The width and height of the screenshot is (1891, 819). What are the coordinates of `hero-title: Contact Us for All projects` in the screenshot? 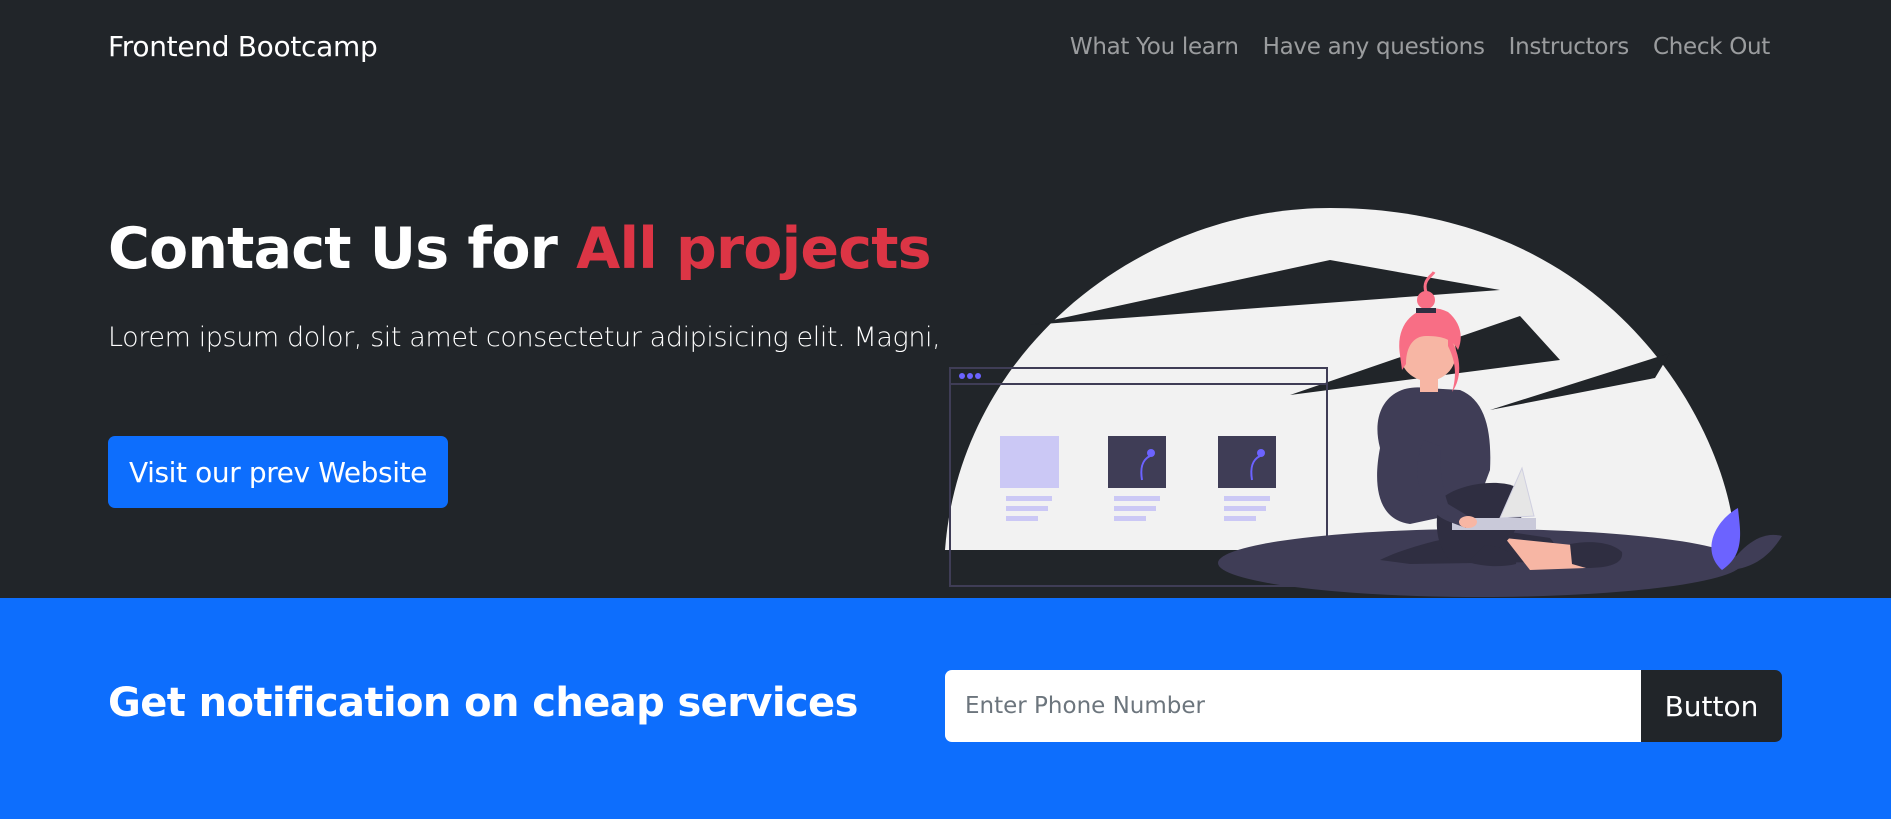 It's located at (520, 249).